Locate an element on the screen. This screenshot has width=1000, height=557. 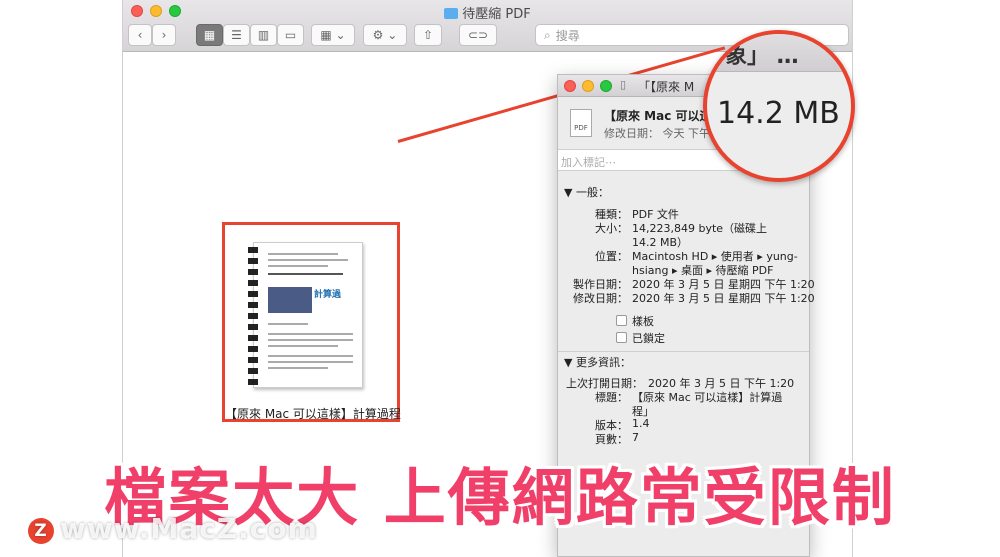
list-icon: ☰ is located at coordinates (236, 35).